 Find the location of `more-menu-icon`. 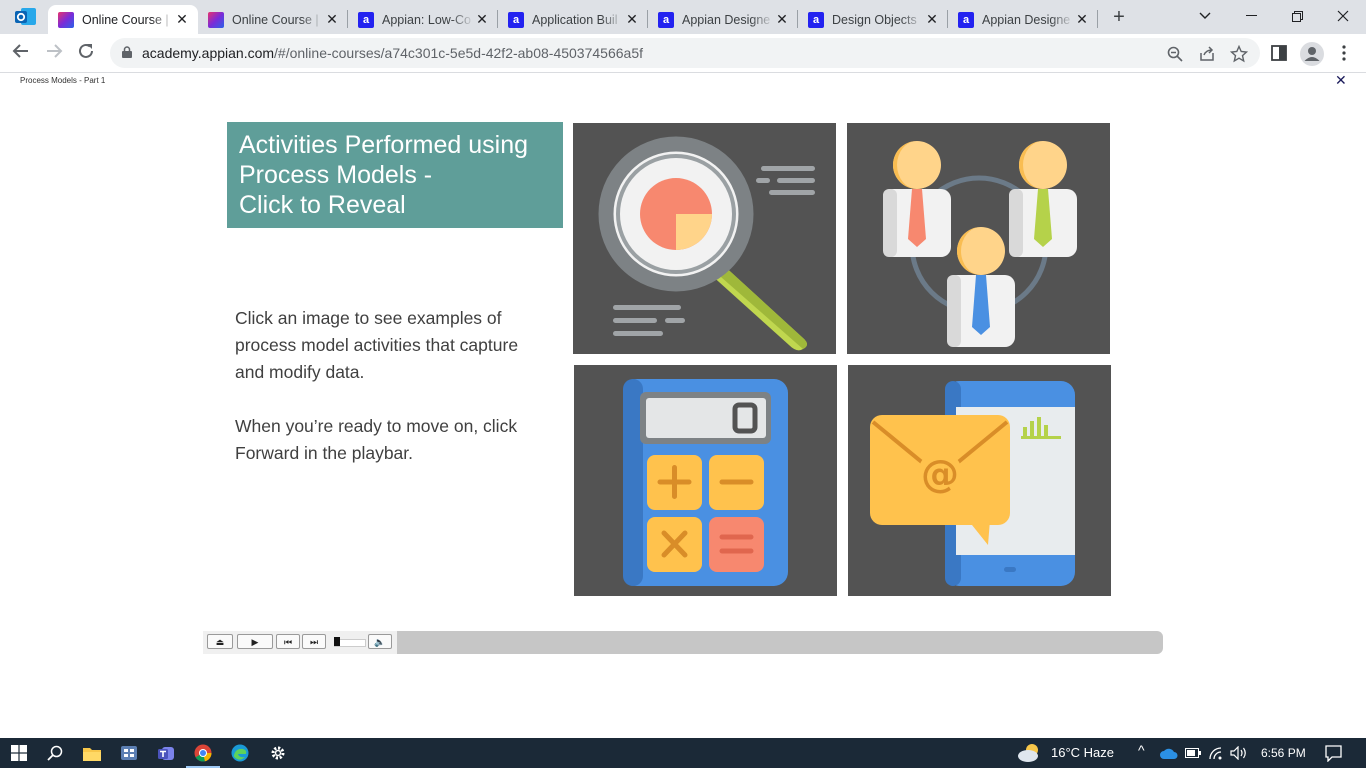

more-menu-icon is located at coordinates (1344, 53).